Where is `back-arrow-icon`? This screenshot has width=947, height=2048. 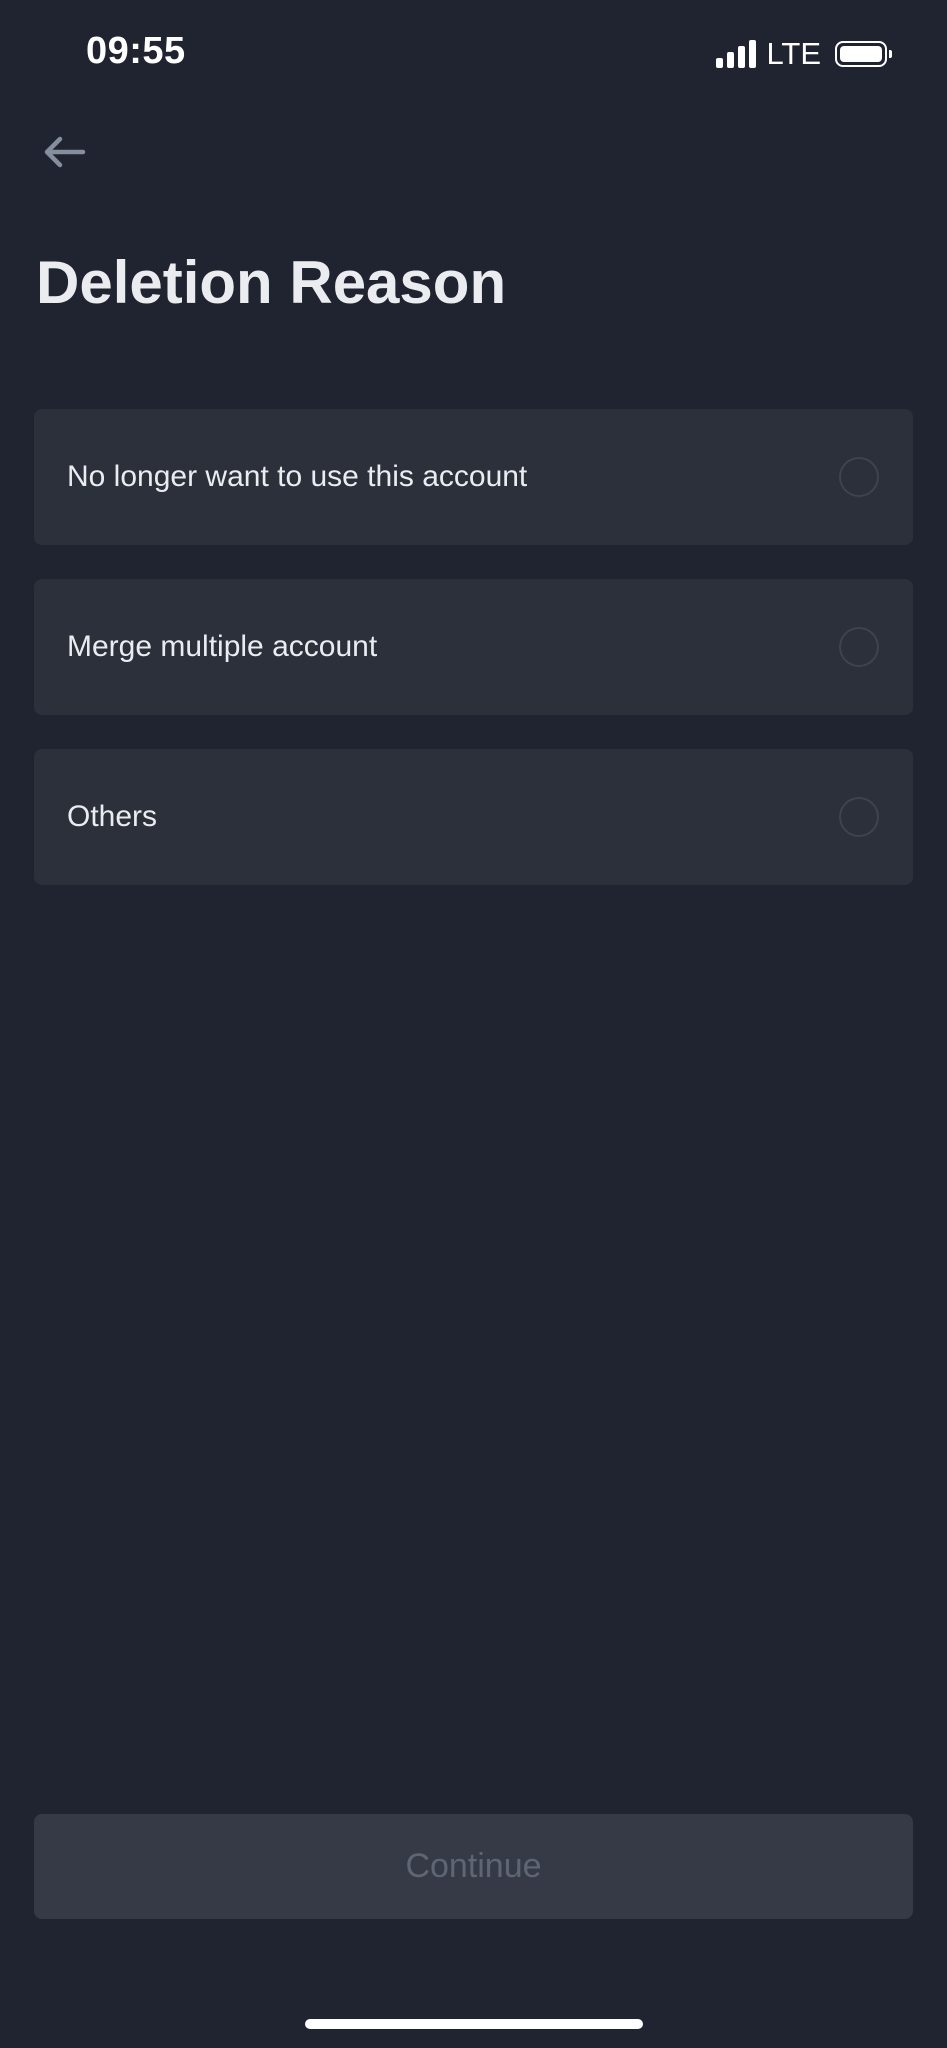
back-arrow-icon is located at coordinates (65, 152).